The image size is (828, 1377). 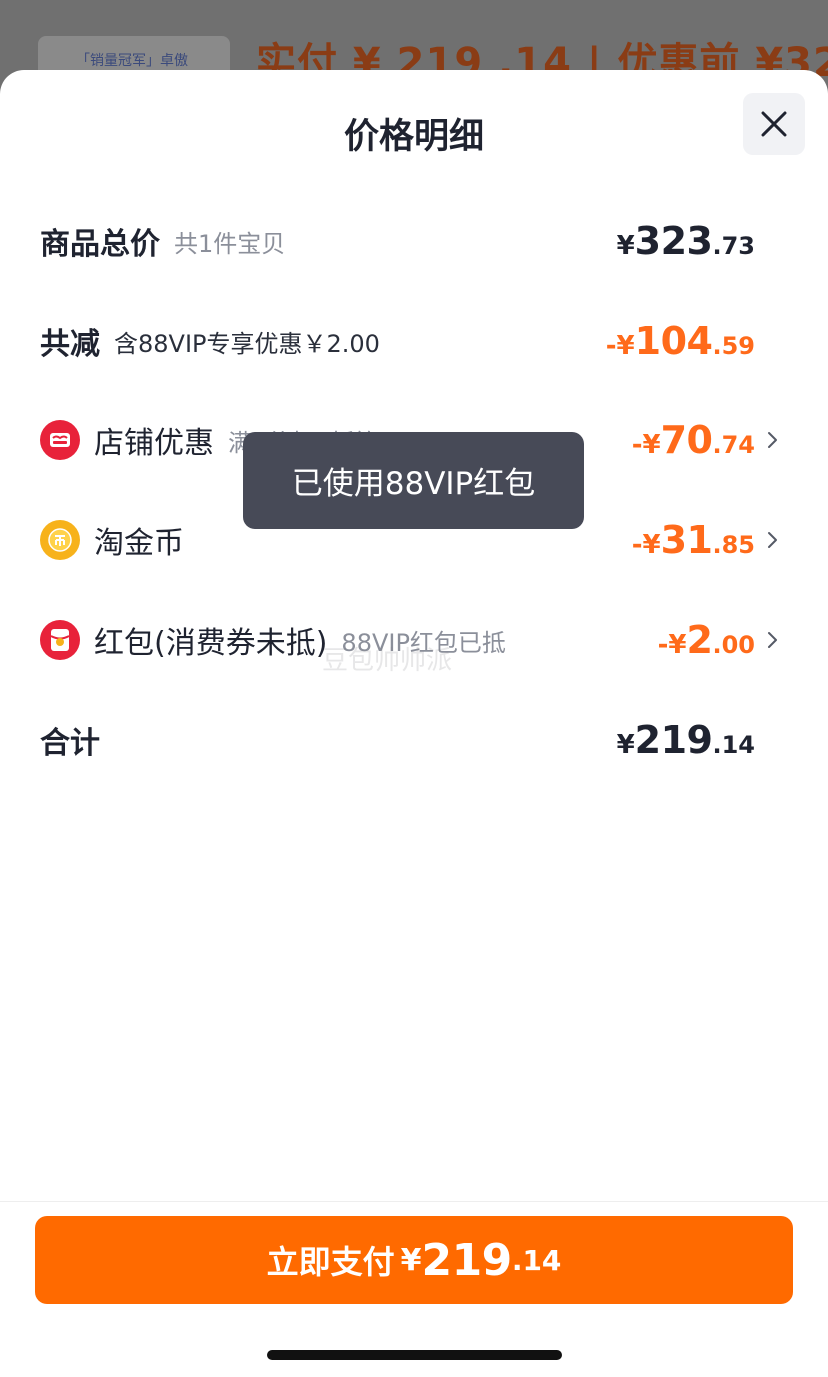 What do you see at coordinates (60, 540) in the screenshot?
I see `coin-icon` at bounding box center [60, 540].